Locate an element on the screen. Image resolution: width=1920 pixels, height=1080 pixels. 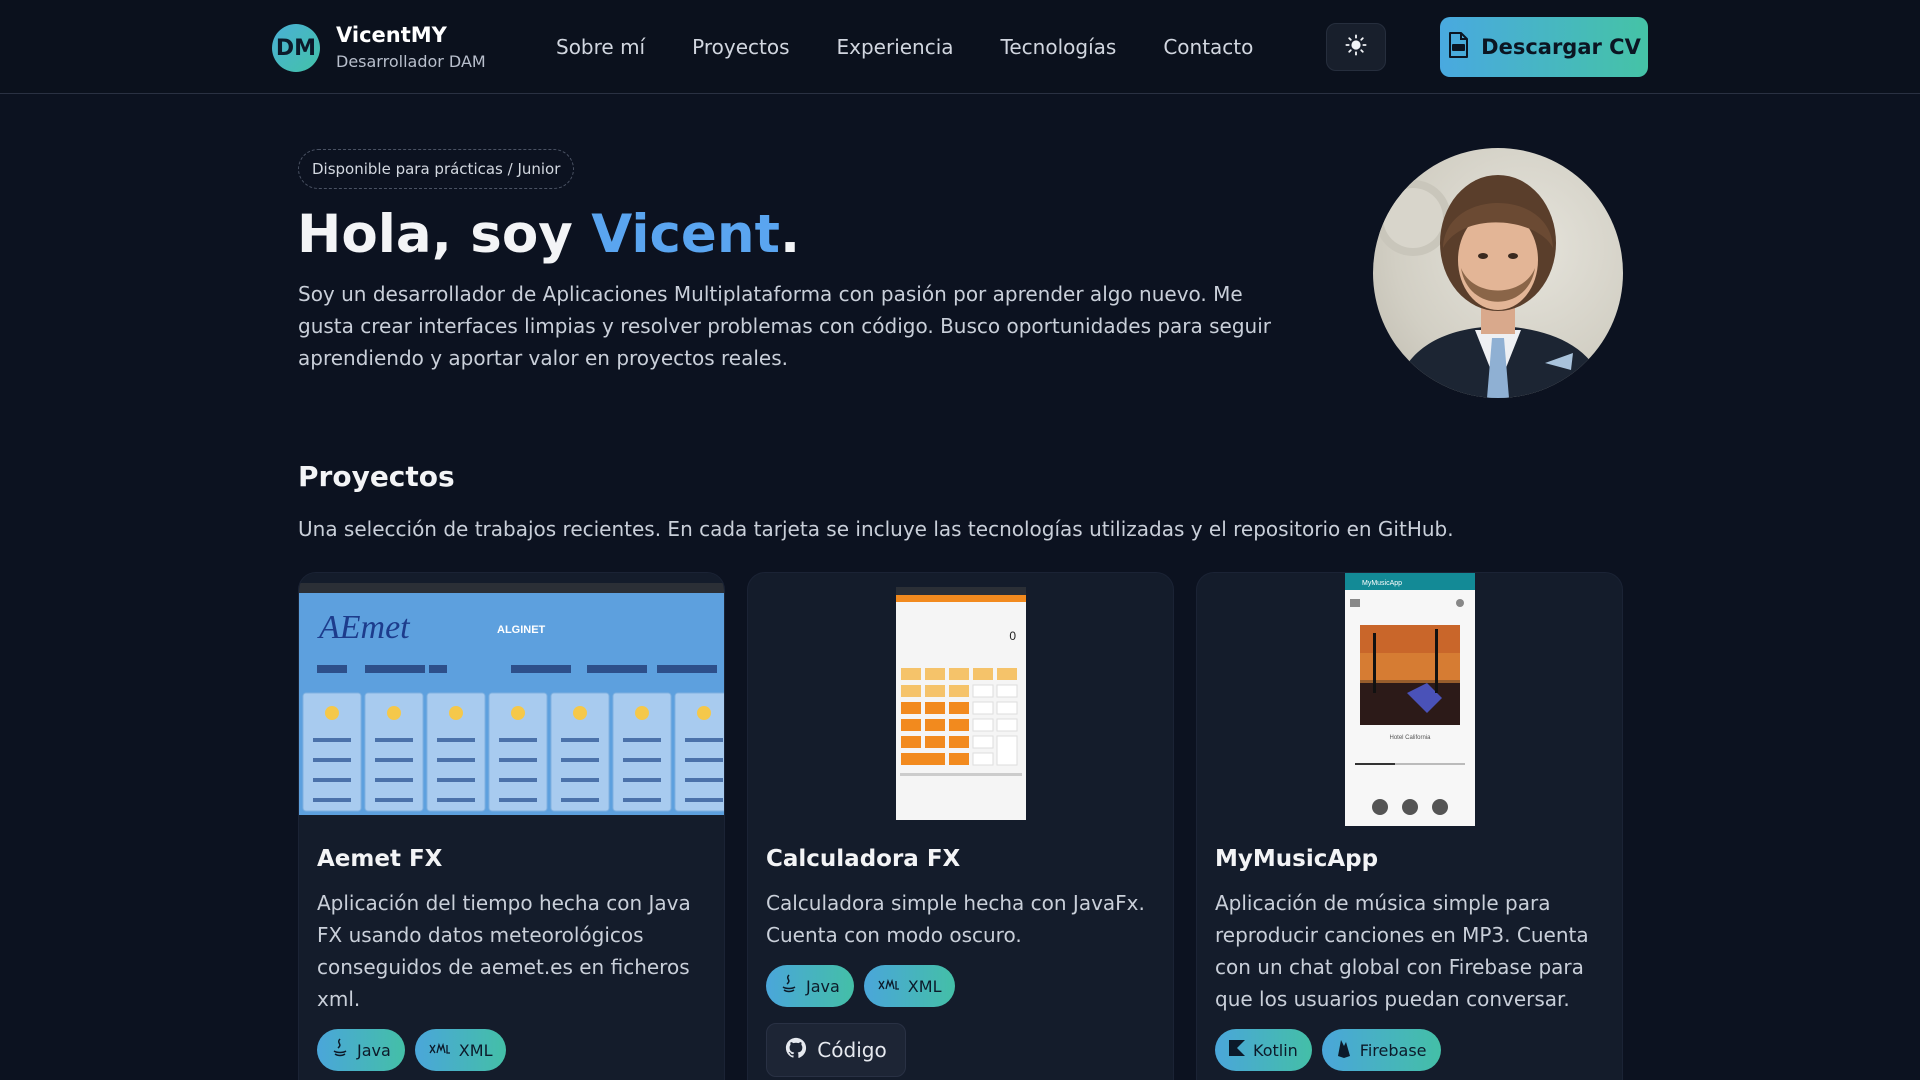
project-screenshot-mymusicapp: MyMusicApp Hotel California is located at coordinates (1409, 699).